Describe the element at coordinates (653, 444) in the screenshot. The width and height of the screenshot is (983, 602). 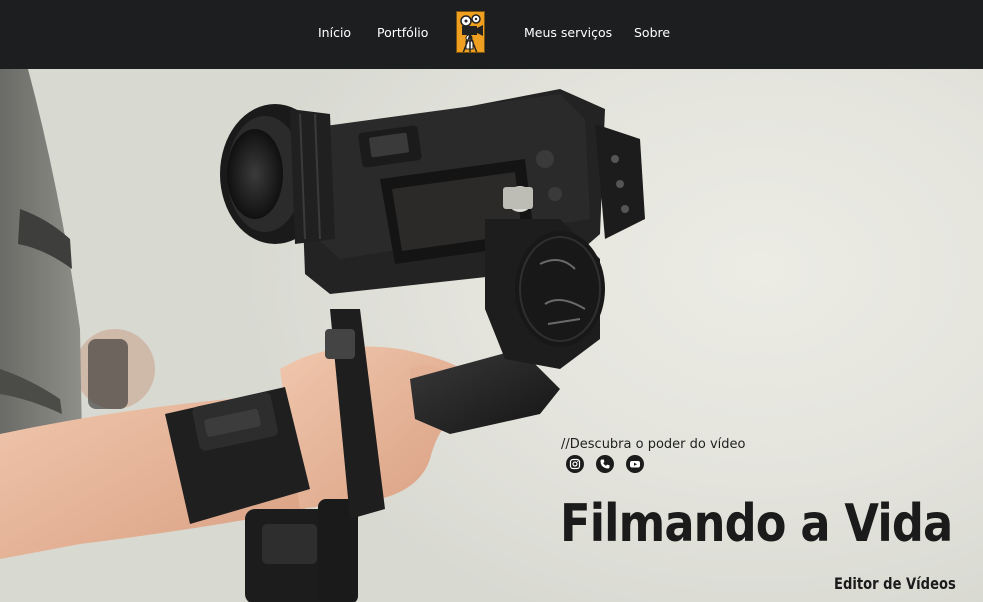
I see `hero-tagline: //Descubra o poder do vídeo` at that location.